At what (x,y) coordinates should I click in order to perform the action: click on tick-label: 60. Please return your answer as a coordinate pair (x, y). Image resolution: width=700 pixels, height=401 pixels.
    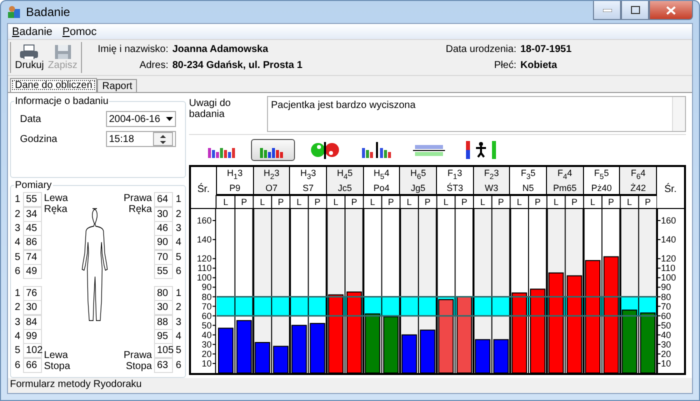
    Looking at the image, I should click on (207, 315).